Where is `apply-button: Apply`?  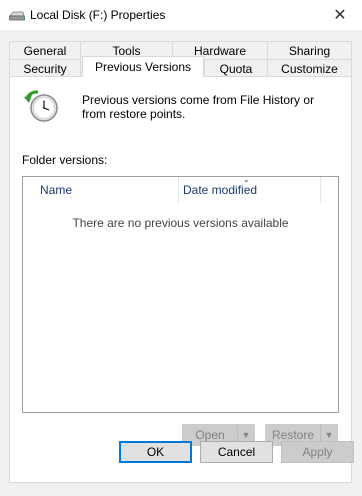 apply-button: Apply is located at coordinates (317, 452).